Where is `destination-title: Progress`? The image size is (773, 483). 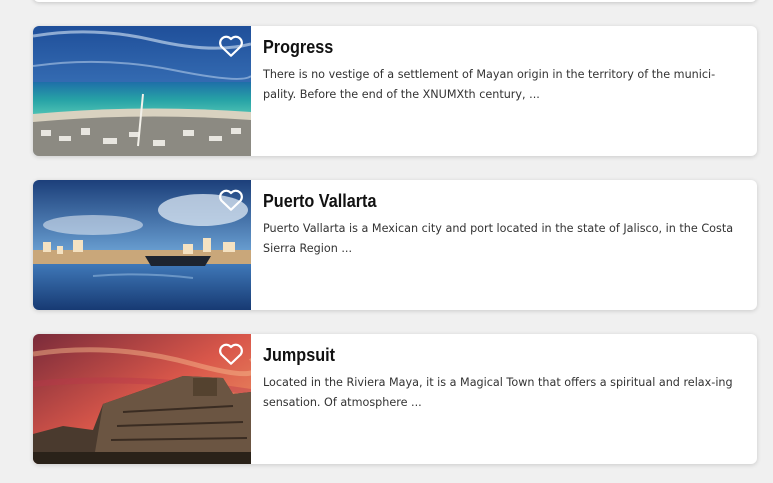 destination-title: Progress is located at coordinates (477, 47).